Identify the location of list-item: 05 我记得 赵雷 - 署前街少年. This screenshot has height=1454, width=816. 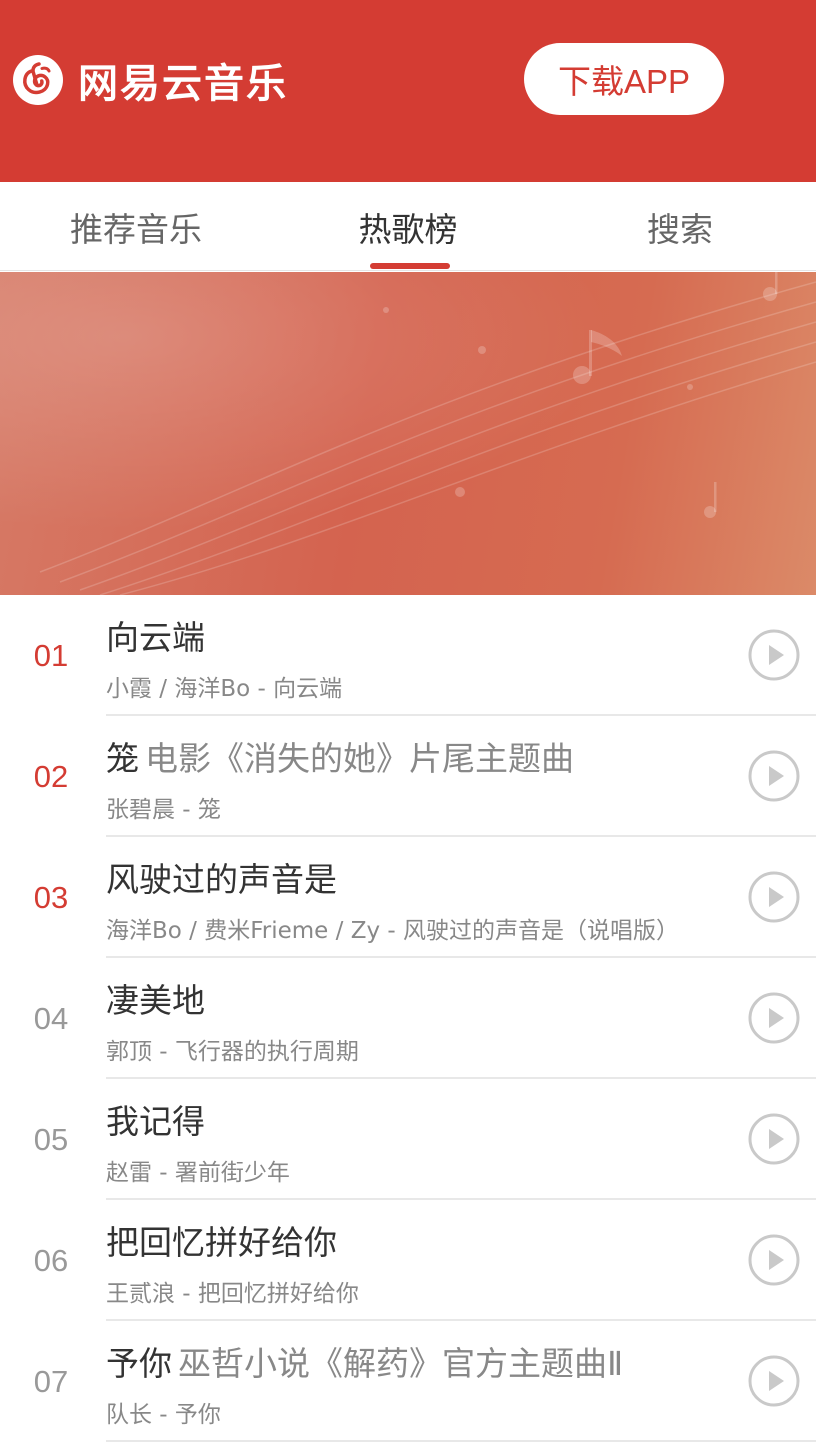
(408, 1139).